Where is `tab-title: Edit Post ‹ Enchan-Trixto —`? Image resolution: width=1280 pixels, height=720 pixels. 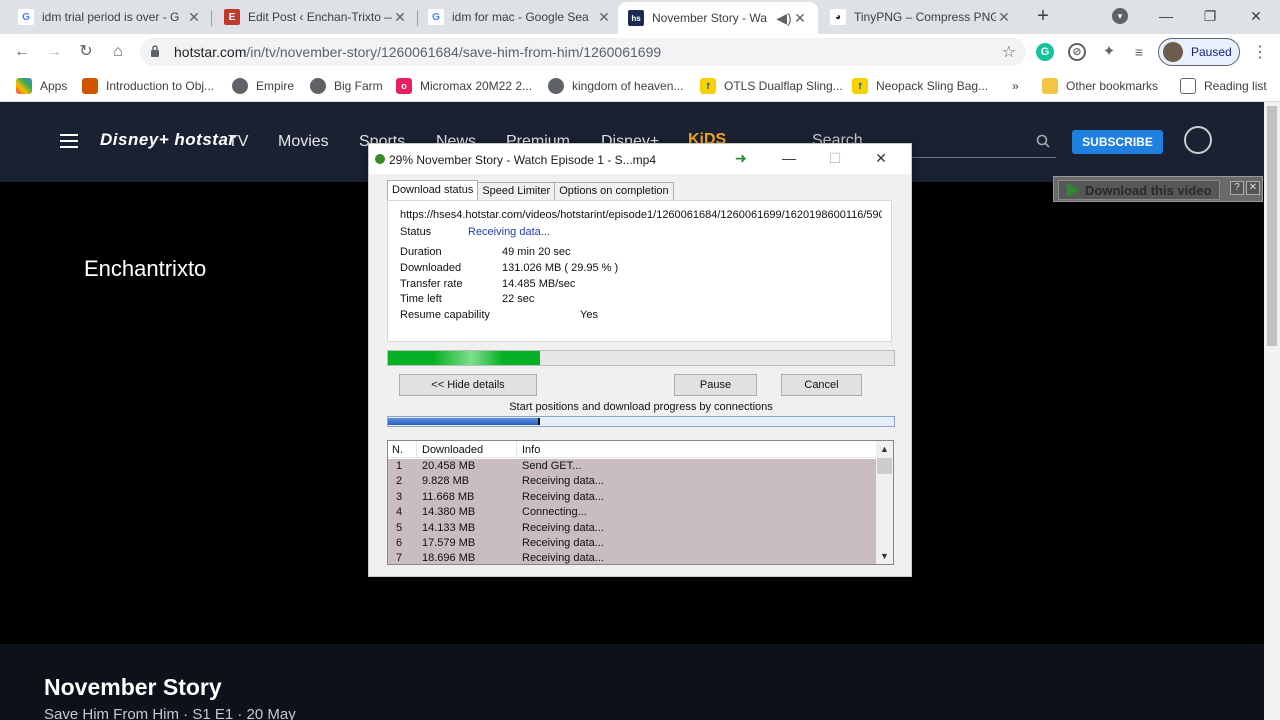 tab-title: Edit Post ‹ Enchan-Trixto — is located at coordinates (320, 17).